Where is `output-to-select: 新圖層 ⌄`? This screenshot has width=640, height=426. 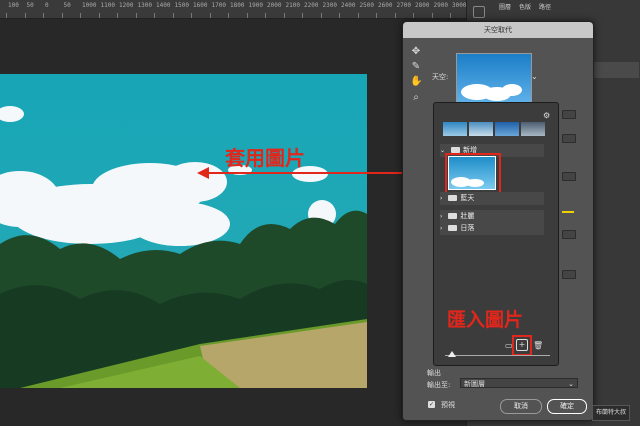 output-to-select: 新圖層 ⌄ is located at coordinates (519, 383).